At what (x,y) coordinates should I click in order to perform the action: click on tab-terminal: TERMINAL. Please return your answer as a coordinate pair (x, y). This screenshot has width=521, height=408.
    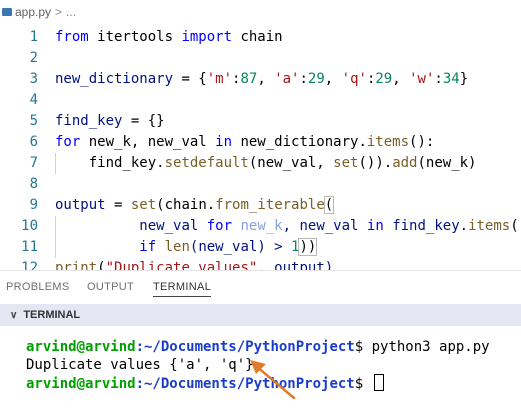
    Looking at the image, I should click on (182, 287).